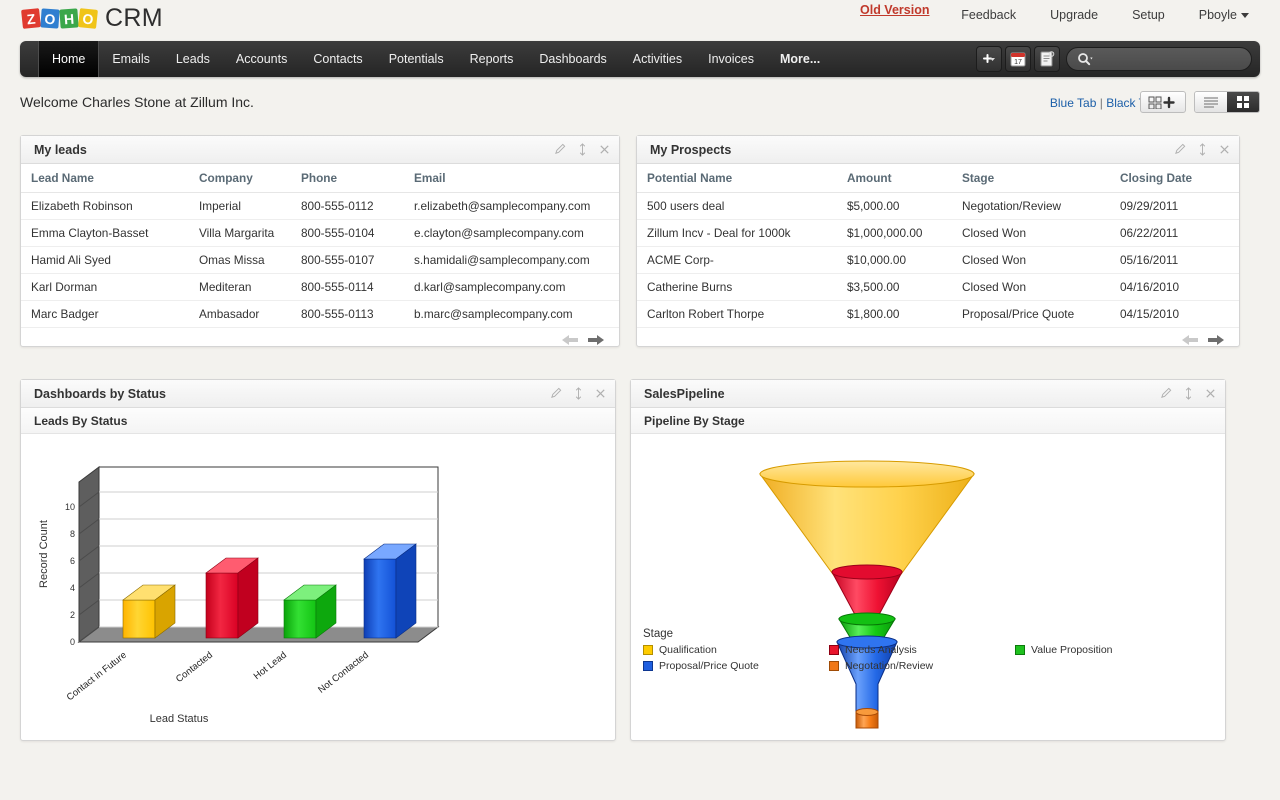 The image size is (1280, 800). Describe the element at coordinates (922, 666) in the screenshot. I see `legend-item-negotation-review: Negotation/Review` at that location.